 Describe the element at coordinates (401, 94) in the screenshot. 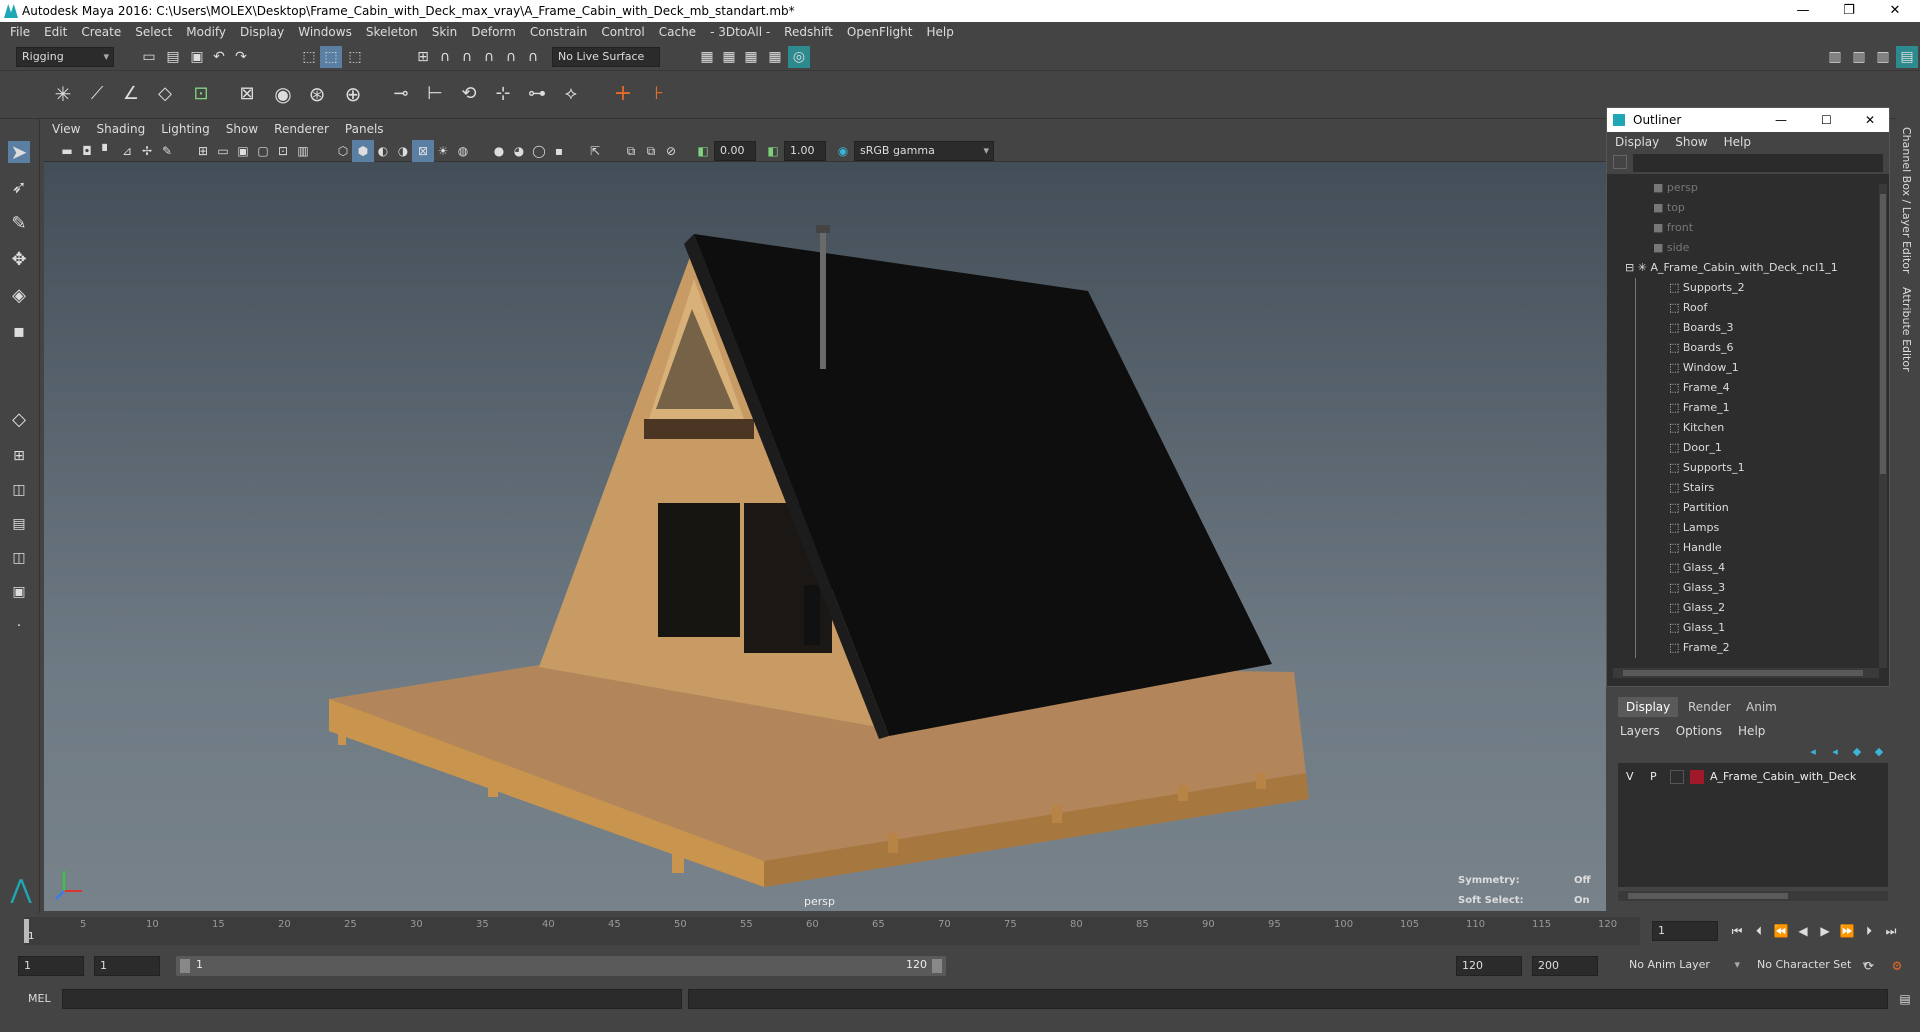

I see `parent-constraint-icon: ⊸` at that location.